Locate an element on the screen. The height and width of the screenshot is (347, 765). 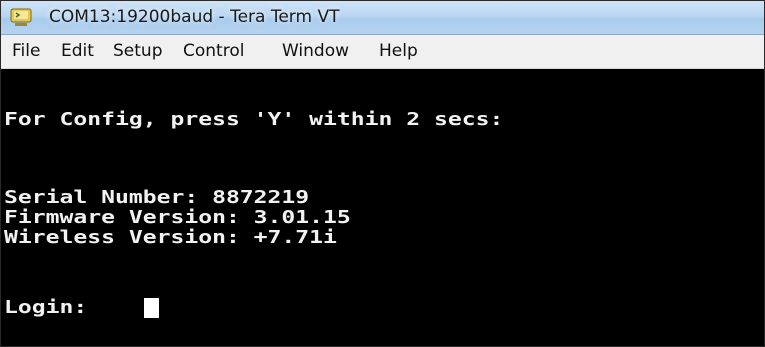
menu-bar: File Edit Setup Control Window Help is located at coordinates (382, 52).